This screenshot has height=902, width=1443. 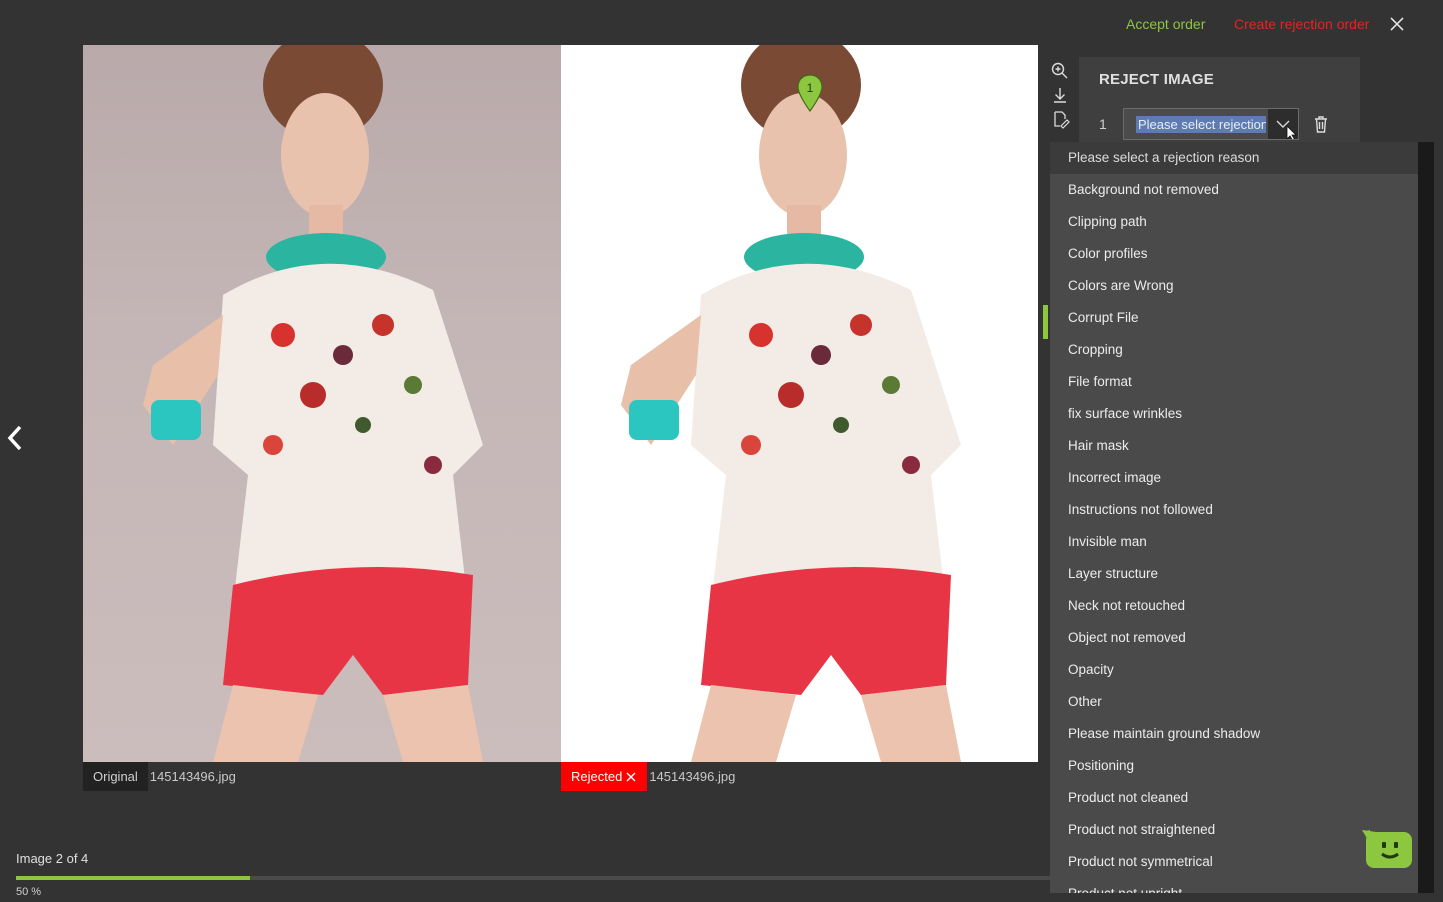 I want to click on dropdown-option: Cropping, so click(x=1234, y=350).